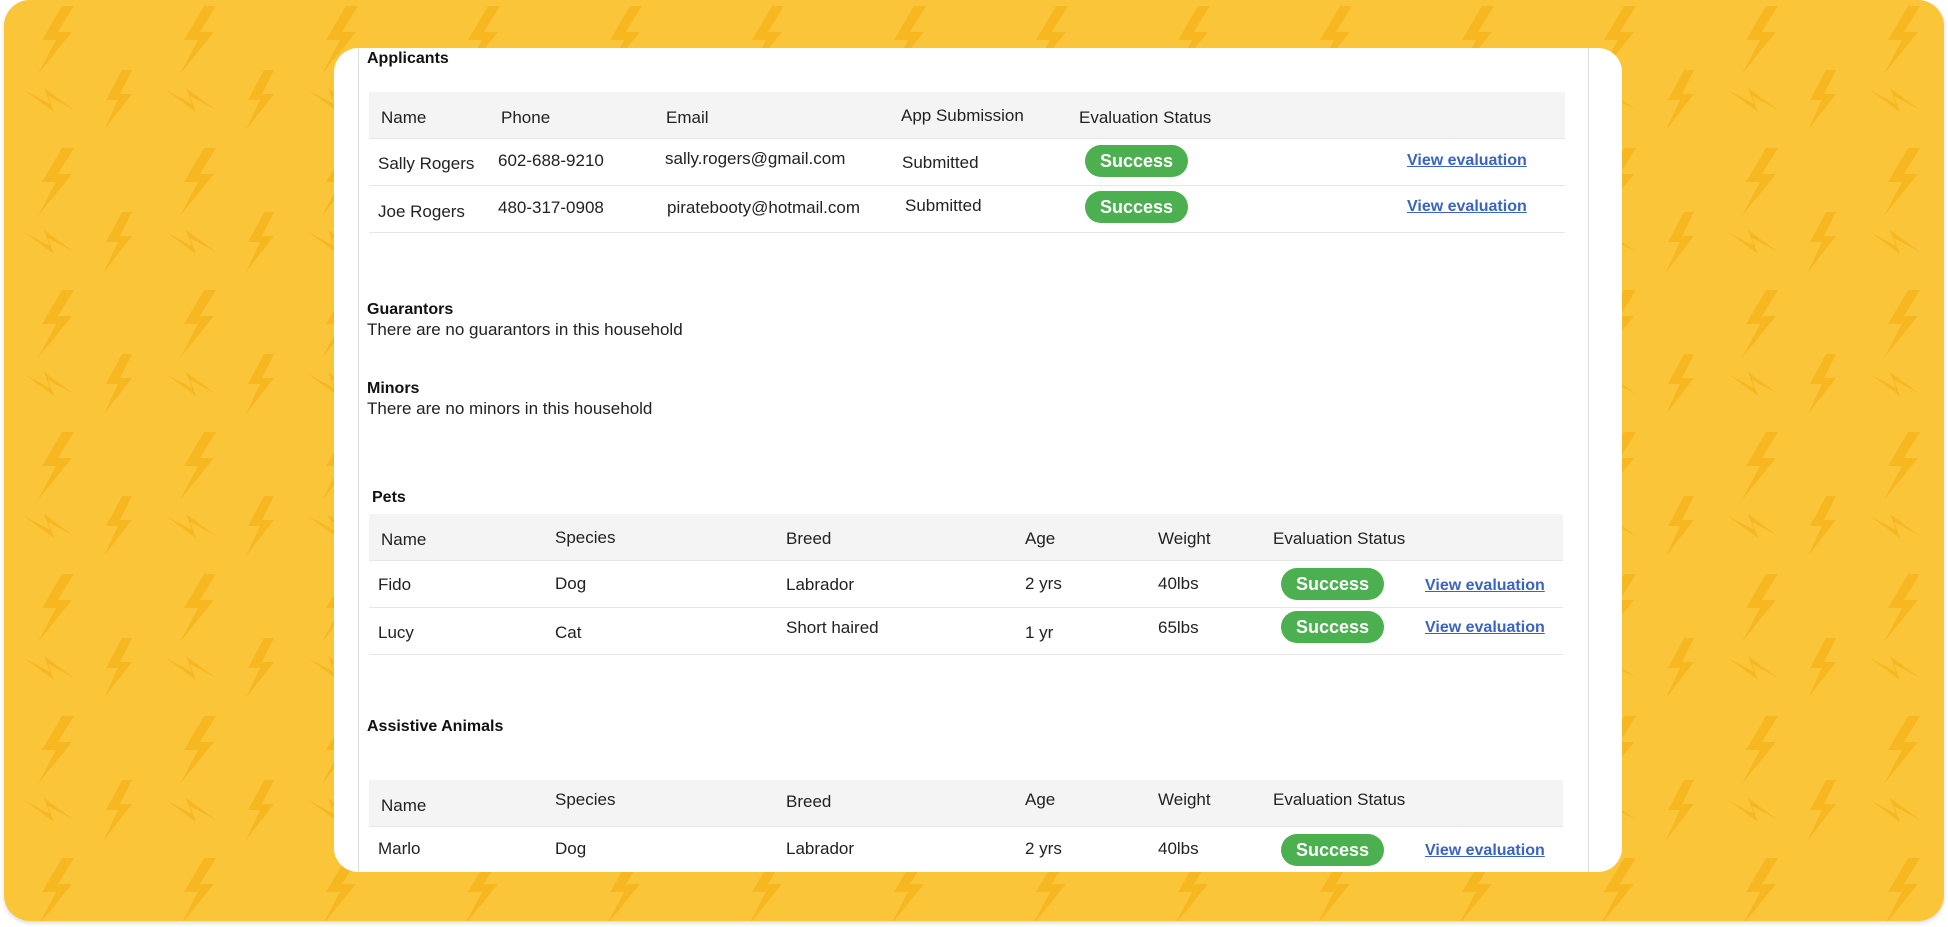 The height and width of the screenshot is (927, 1948). I want to click on pet-breed: Short haired, so click(832, 627).